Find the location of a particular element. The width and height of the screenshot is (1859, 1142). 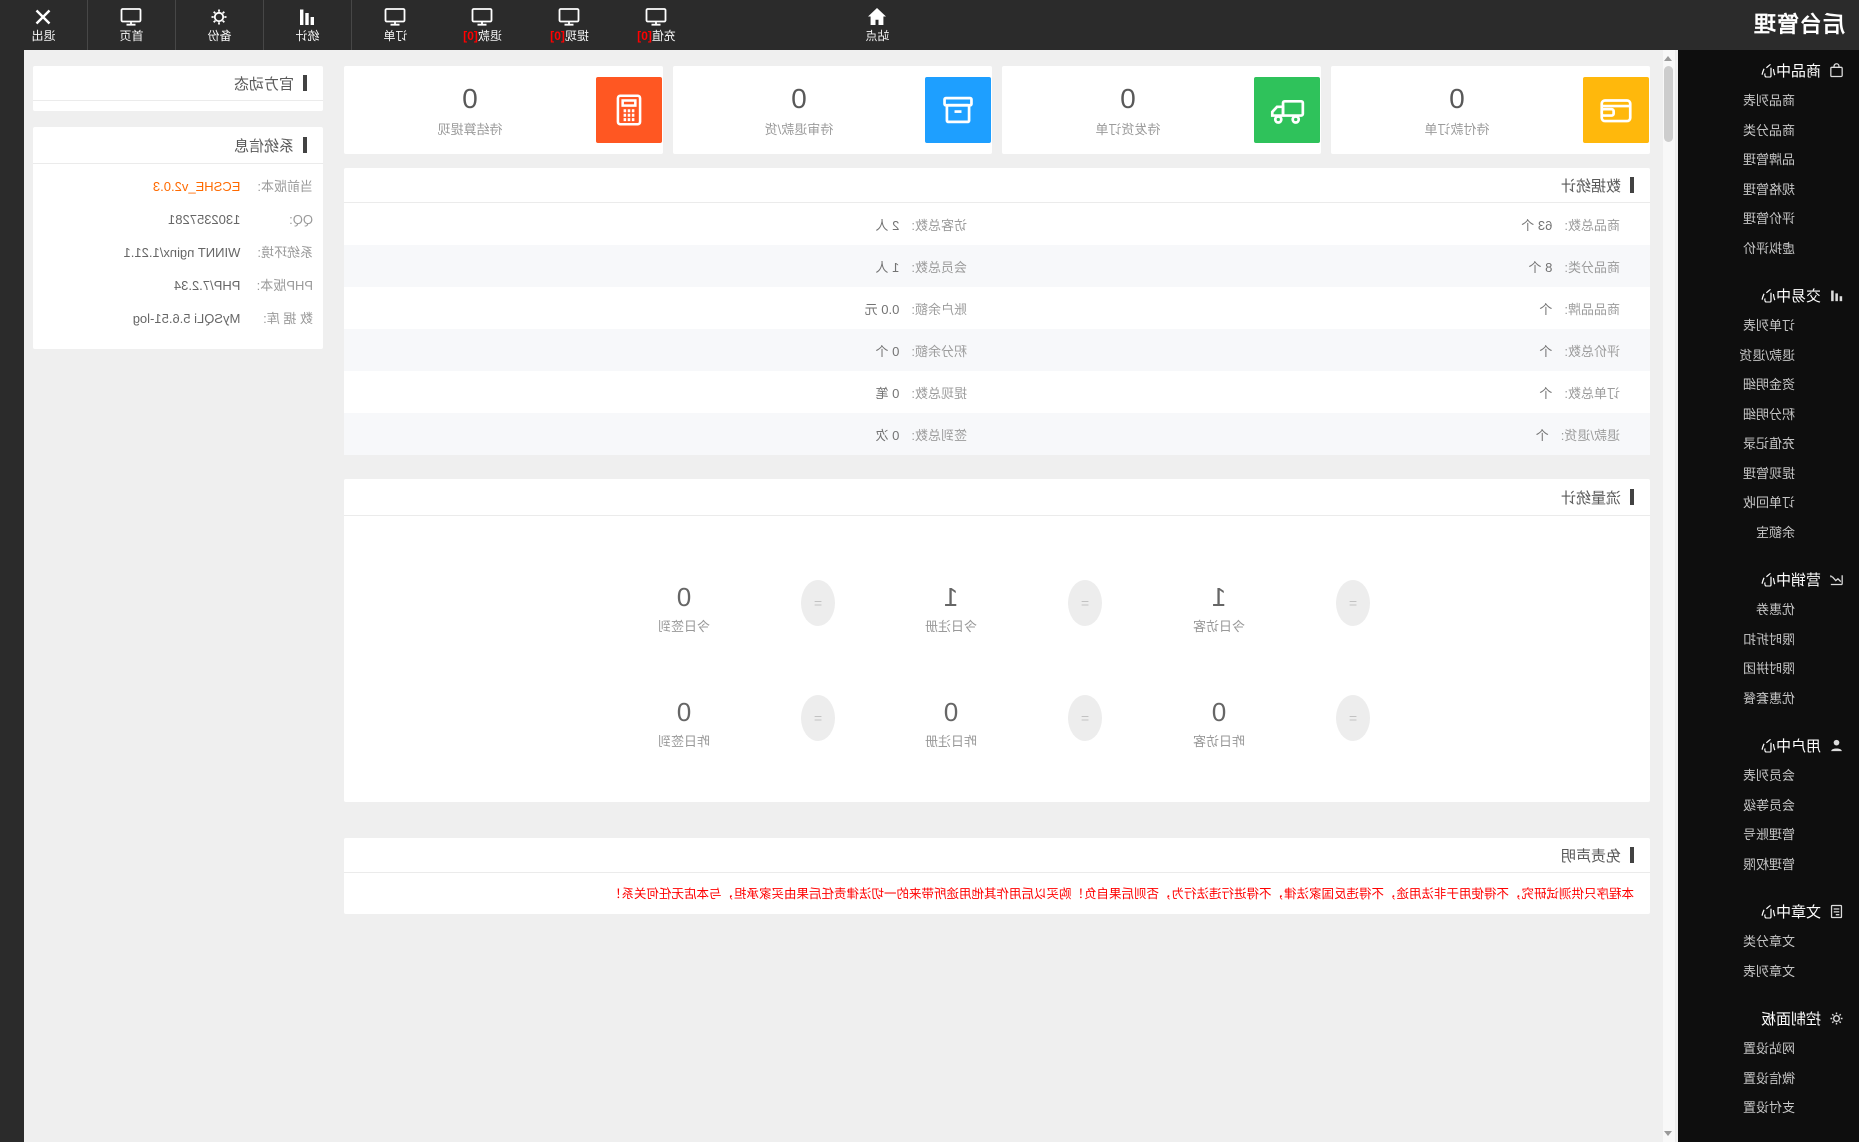

card-label: 待付款订单 is located at coordinates (1457, 129).